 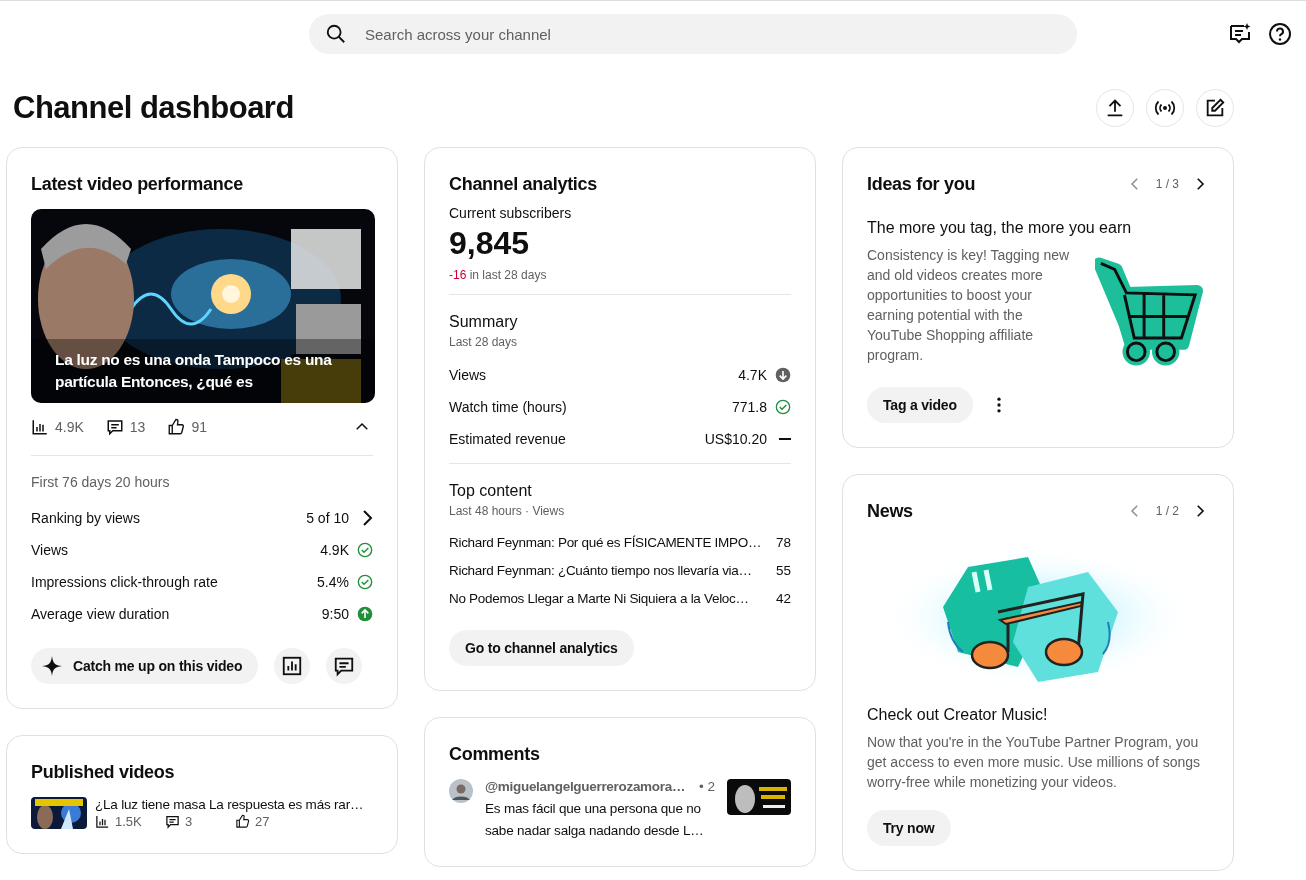 What do you see at coordinates (495, 754) in the screenshot?
I see `card-title: Comments` at bounding box center [495, 754].